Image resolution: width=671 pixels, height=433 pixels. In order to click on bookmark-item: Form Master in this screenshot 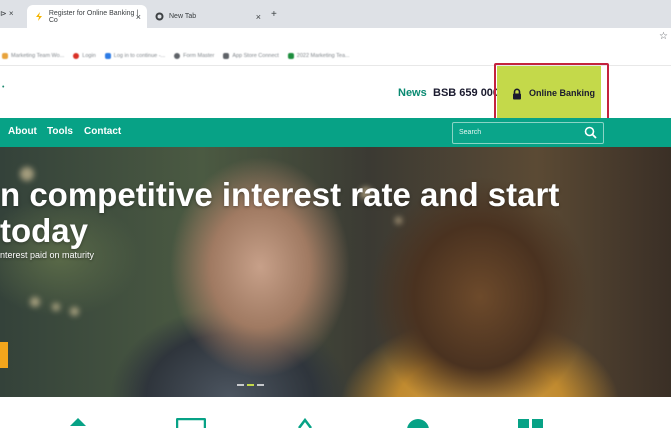, I will do `click(194, 55)`.